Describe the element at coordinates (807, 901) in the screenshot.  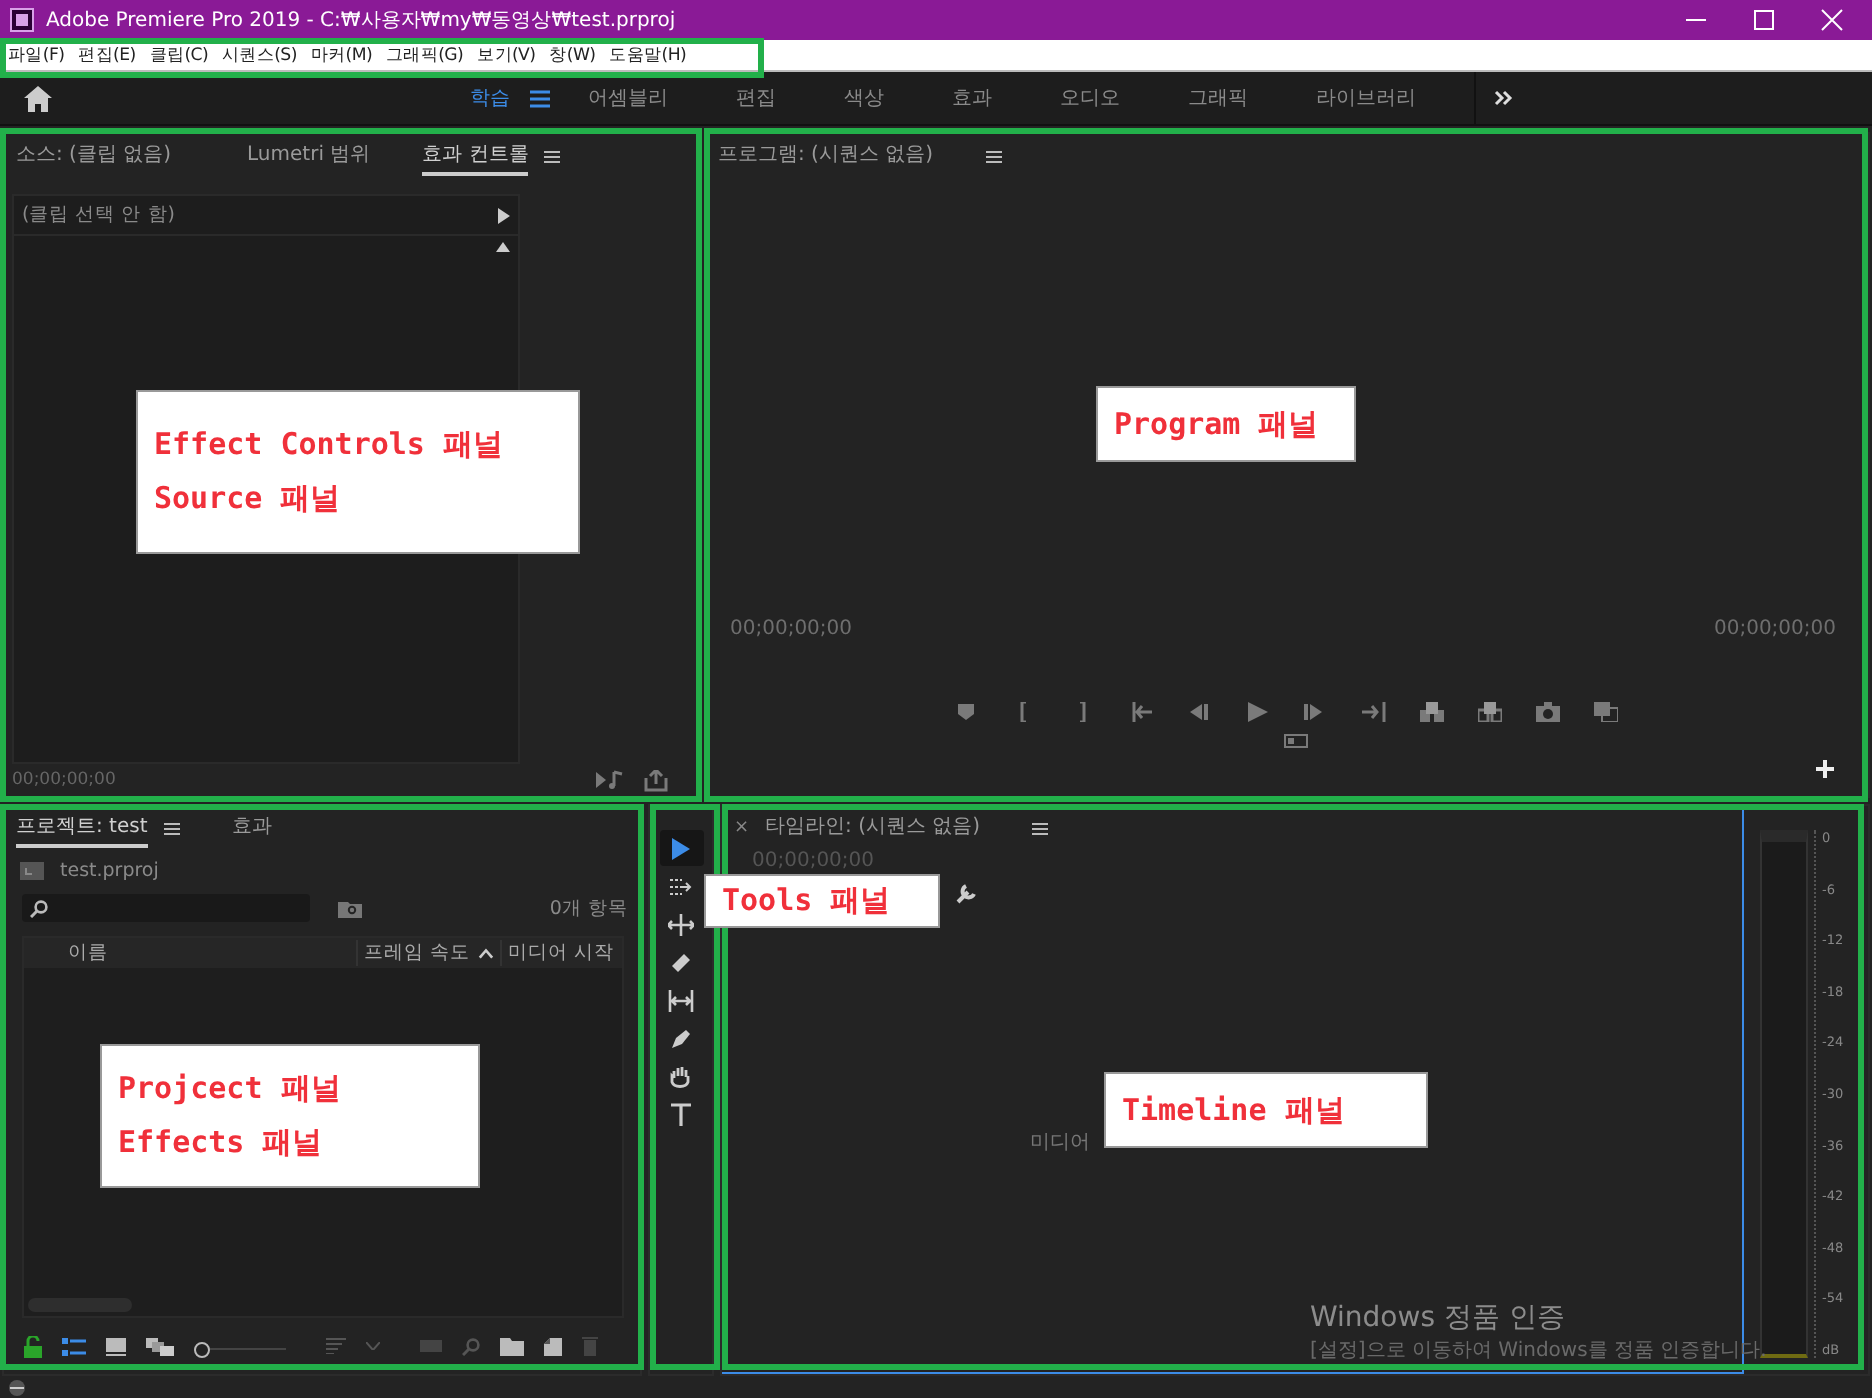
I see `annotation-text: Tools 패널` at that location.